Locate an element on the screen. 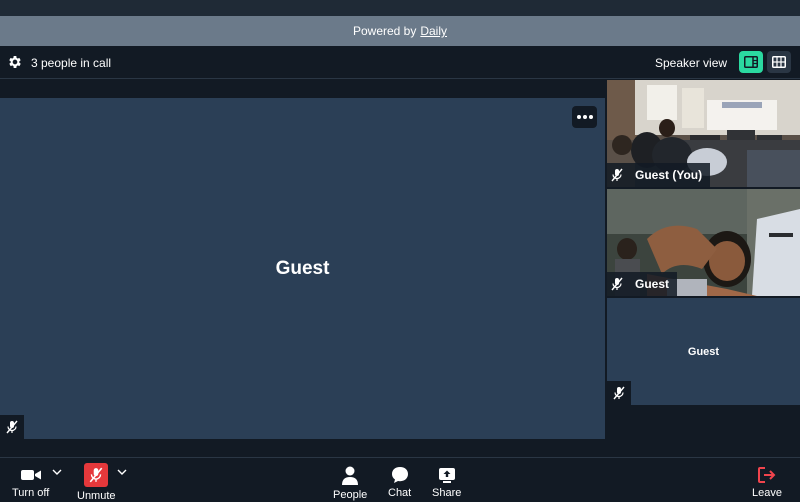  mic-button: Unmute is located at coordinates (96, 482).